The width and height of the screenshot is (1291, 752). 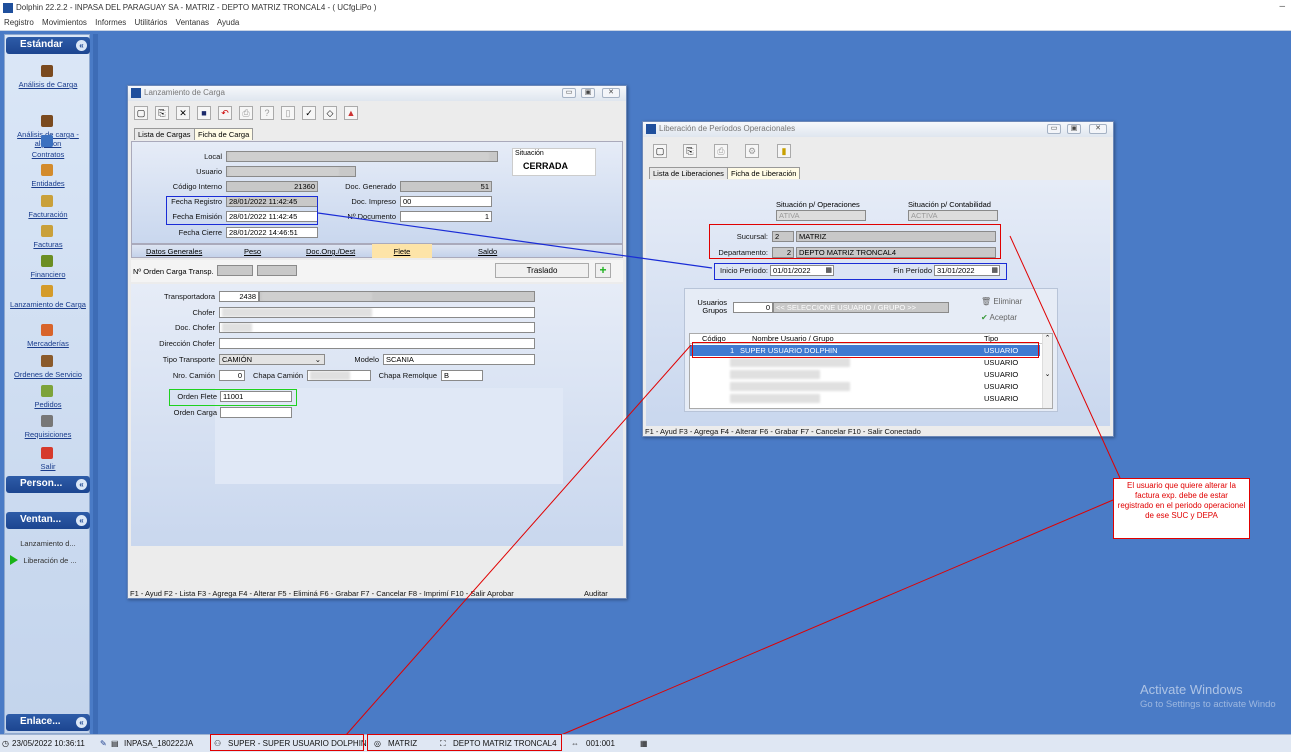 I want to click on grid-icon: ▦, so click(x=644, y=743).